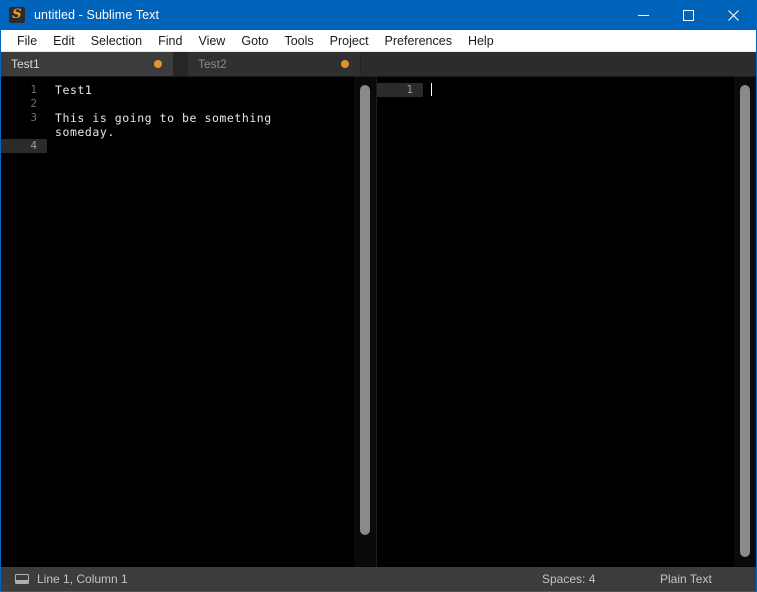 Image resolution: width=757 pixels, height=592 pixels. What do you see at coordinates (181, 64) in the screenshot?
I see `tab-bar-gap` at bounding box center [181, 64].